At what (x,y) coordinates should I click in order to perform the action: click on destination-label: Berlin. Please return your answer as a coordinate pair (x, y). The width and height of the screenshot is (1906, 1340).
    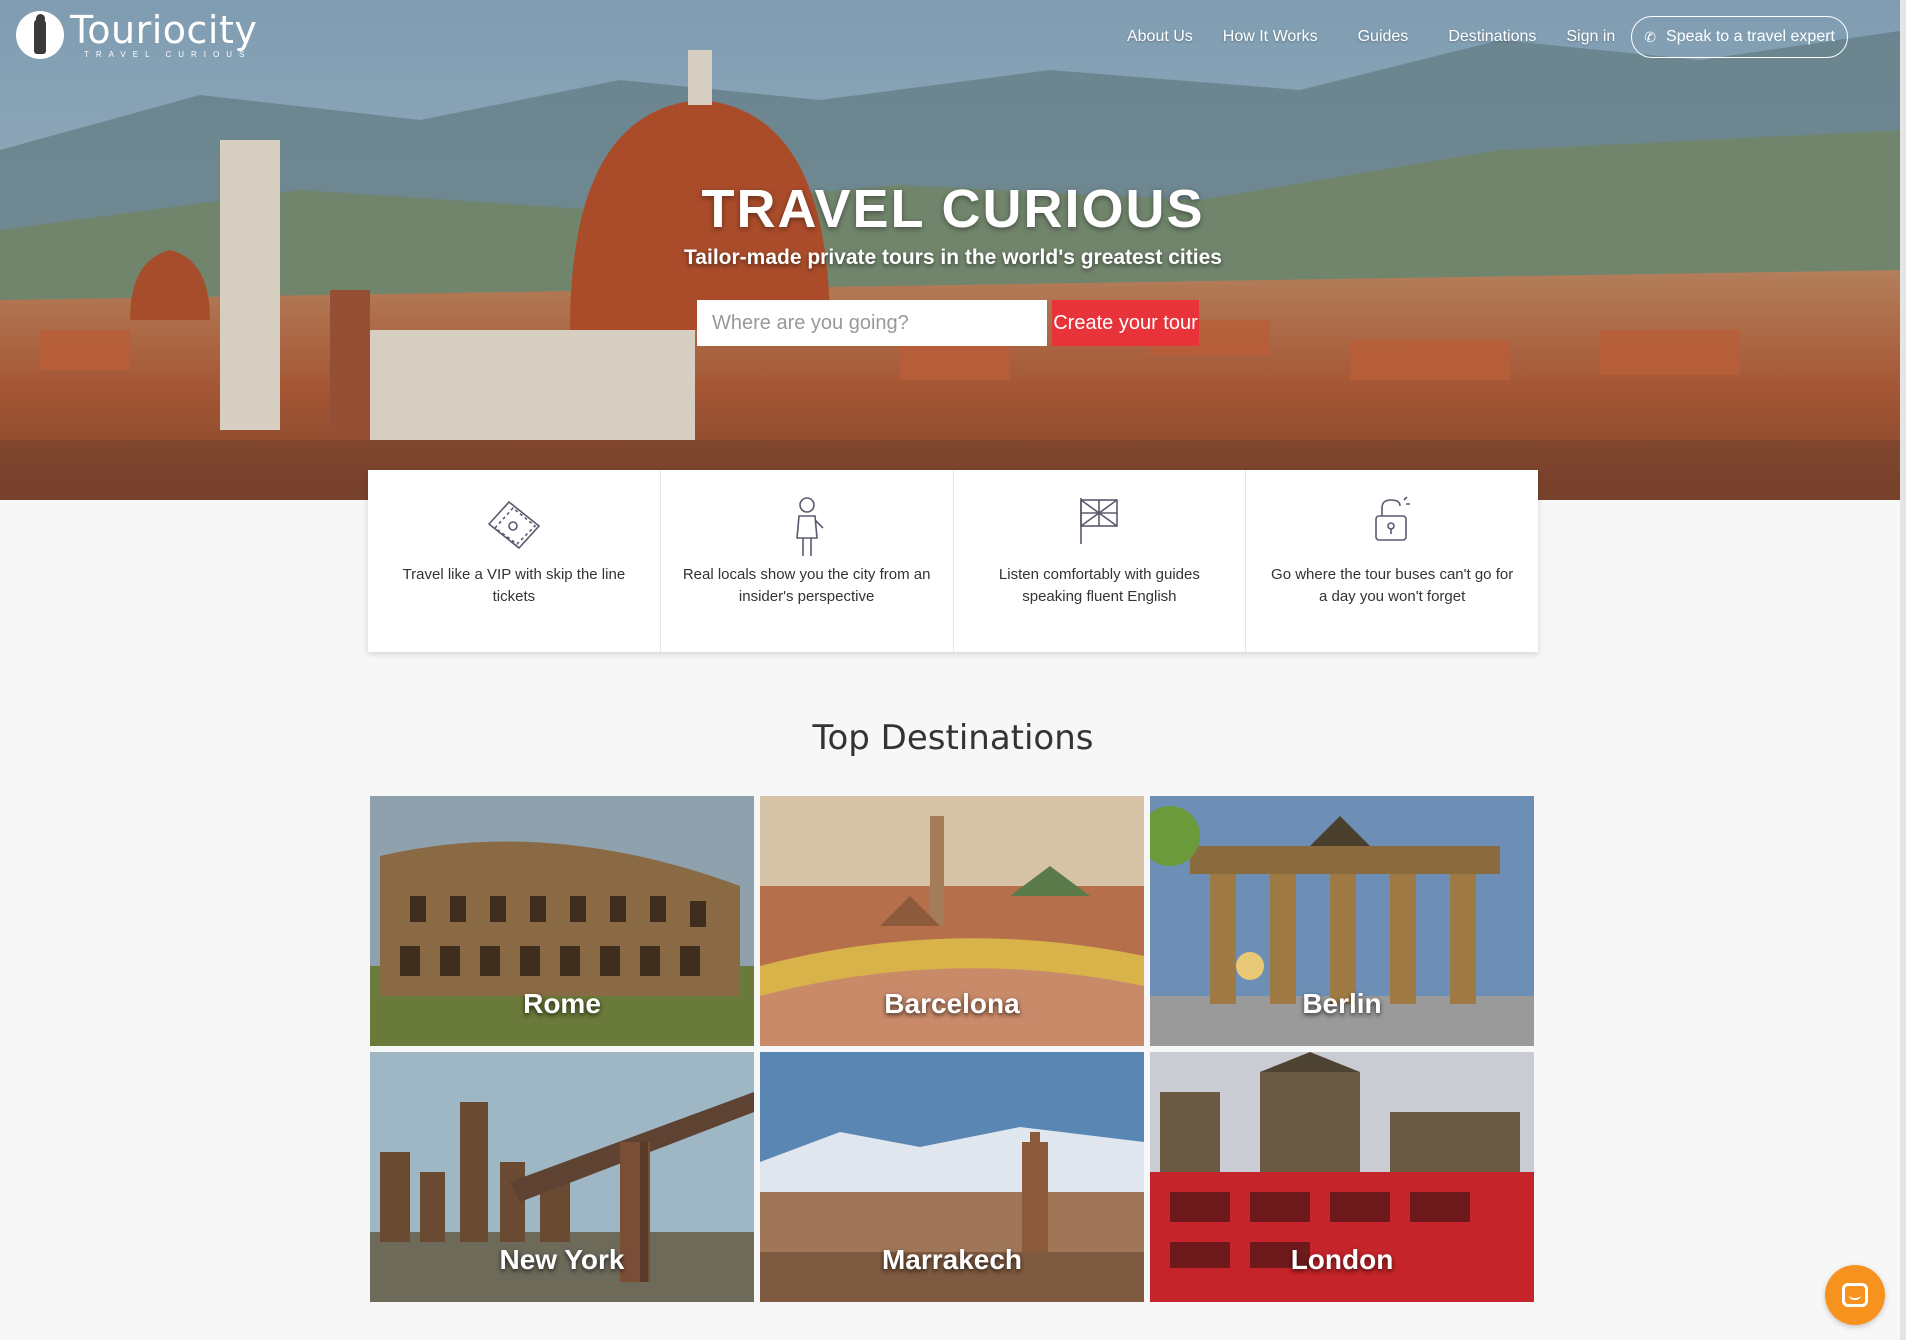
    Looking at the image, I should click on (1342, 1003).